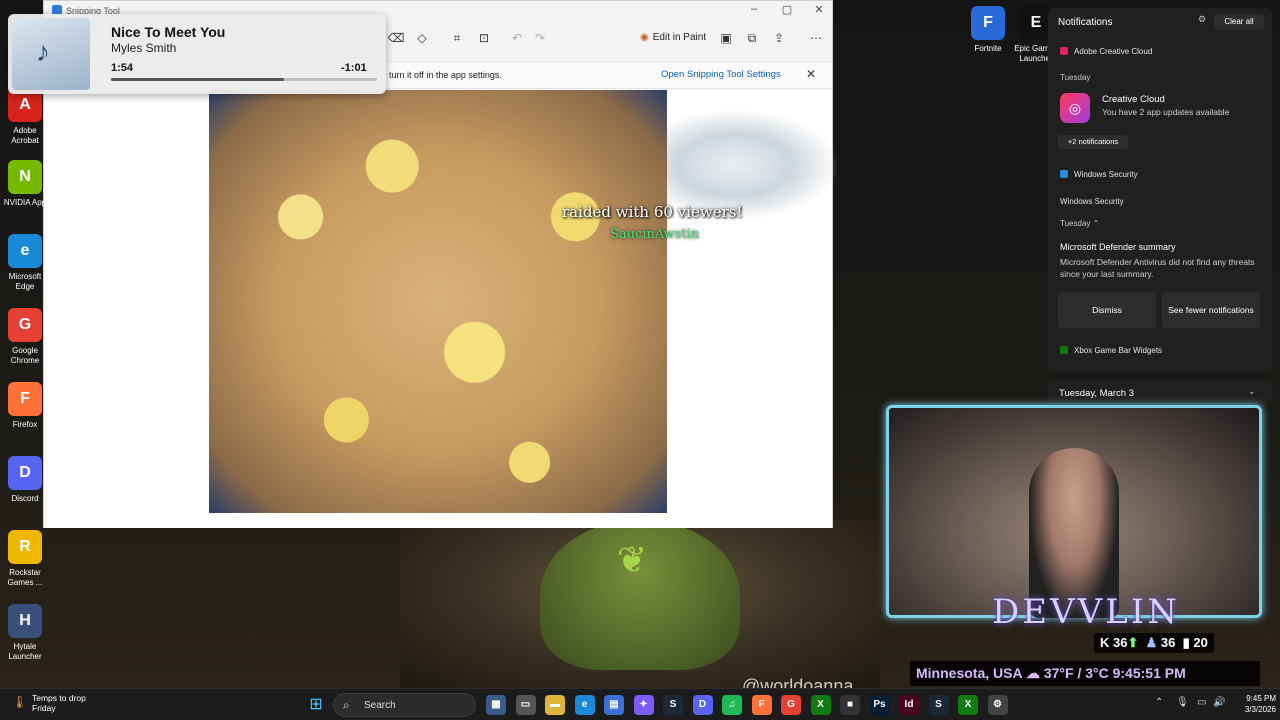  I want to click on desktop-icon-5: D Discord, so click(25, 480).